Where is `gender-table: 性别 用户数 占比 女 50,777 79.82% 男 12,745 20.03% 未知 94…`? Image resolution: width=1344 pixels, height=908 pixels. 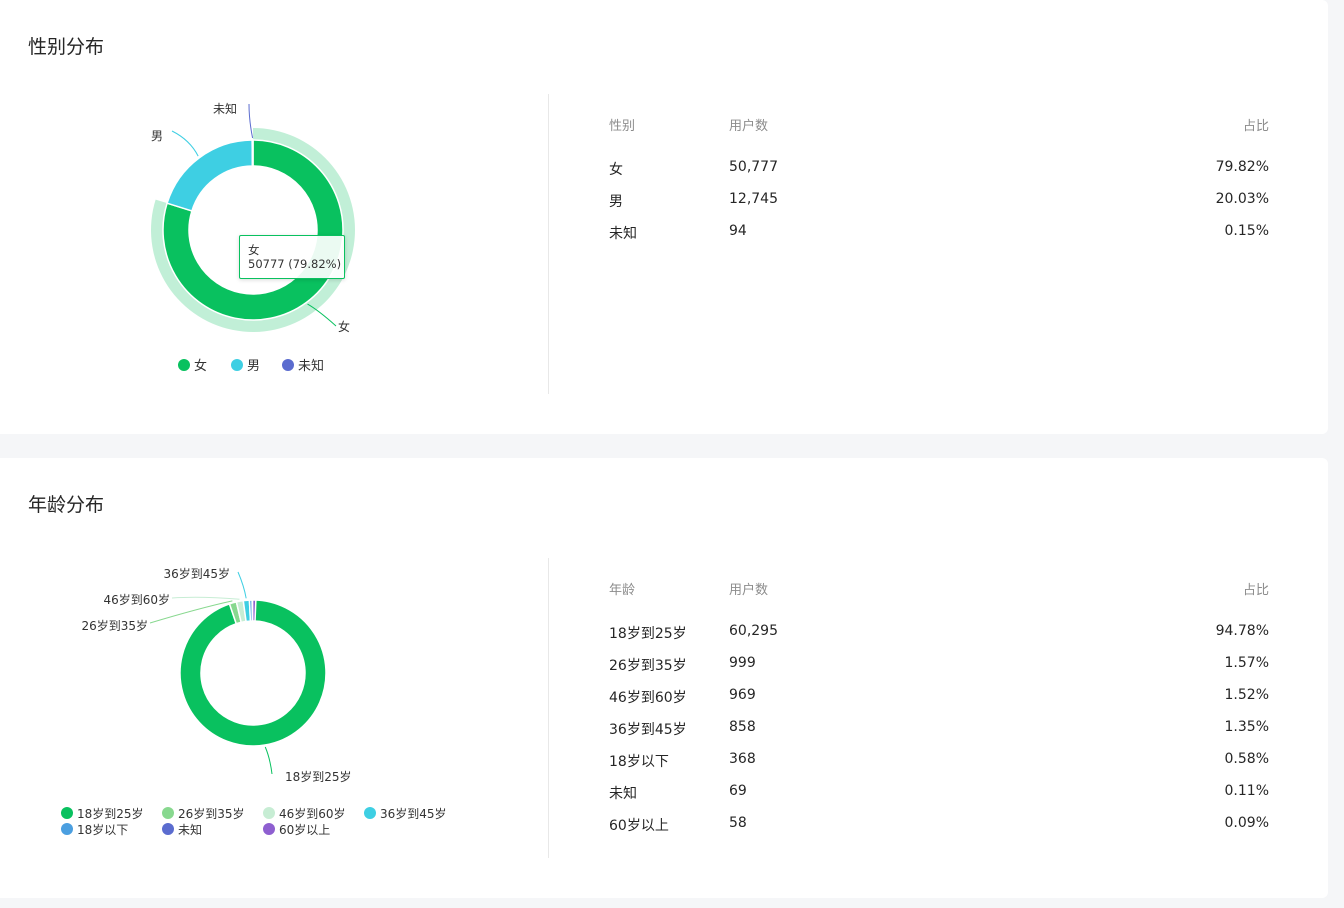
gender-table: 性别 用户数 占比 女 50,777 79.82% 男 12,745 20.03% 未知 94… is located at coordinates (939, 185).